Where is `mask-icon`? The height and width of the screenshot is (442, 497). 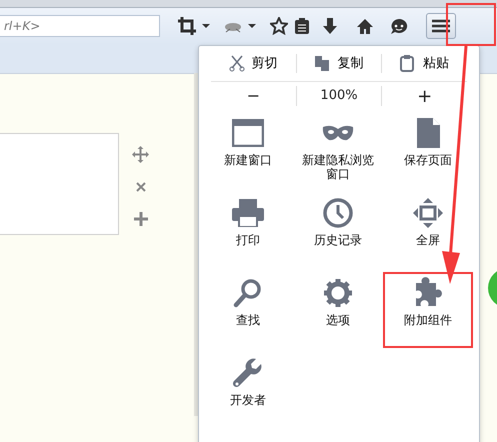
mask-icon is located at coordinates (338, 133).